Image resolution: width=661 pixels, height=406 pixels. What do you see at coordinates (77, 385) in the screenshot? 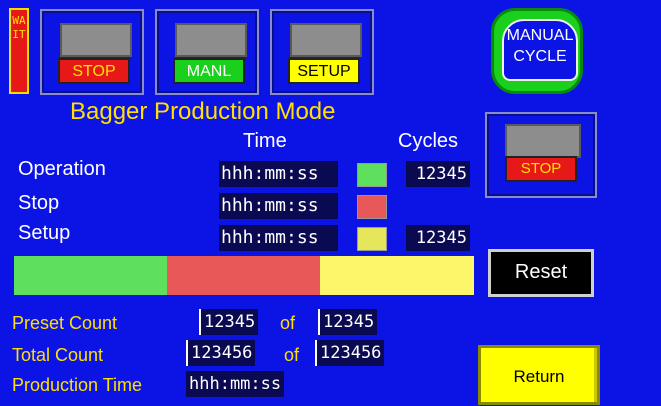
I see `production-time-label: Production Time` at bounding box center [77, 385].